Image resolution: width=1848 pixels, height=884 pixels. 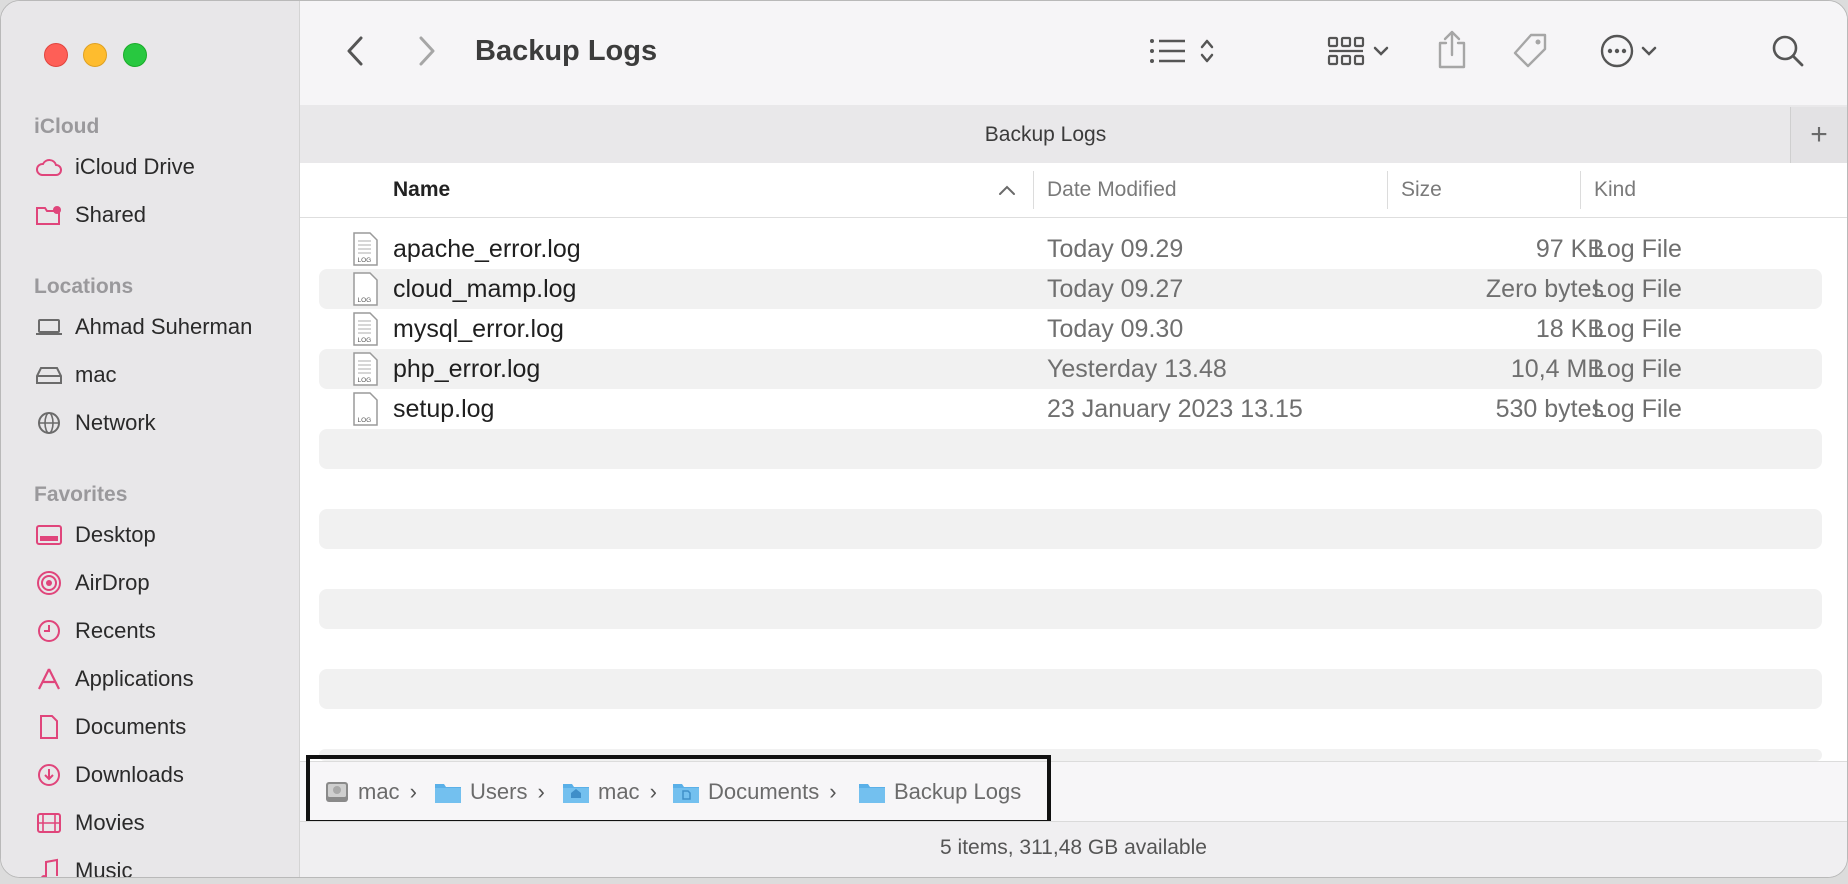 What do you see at coordinates (49, 727) in the screenshot?
I see `document-icon` at bounding box center [49, 727].